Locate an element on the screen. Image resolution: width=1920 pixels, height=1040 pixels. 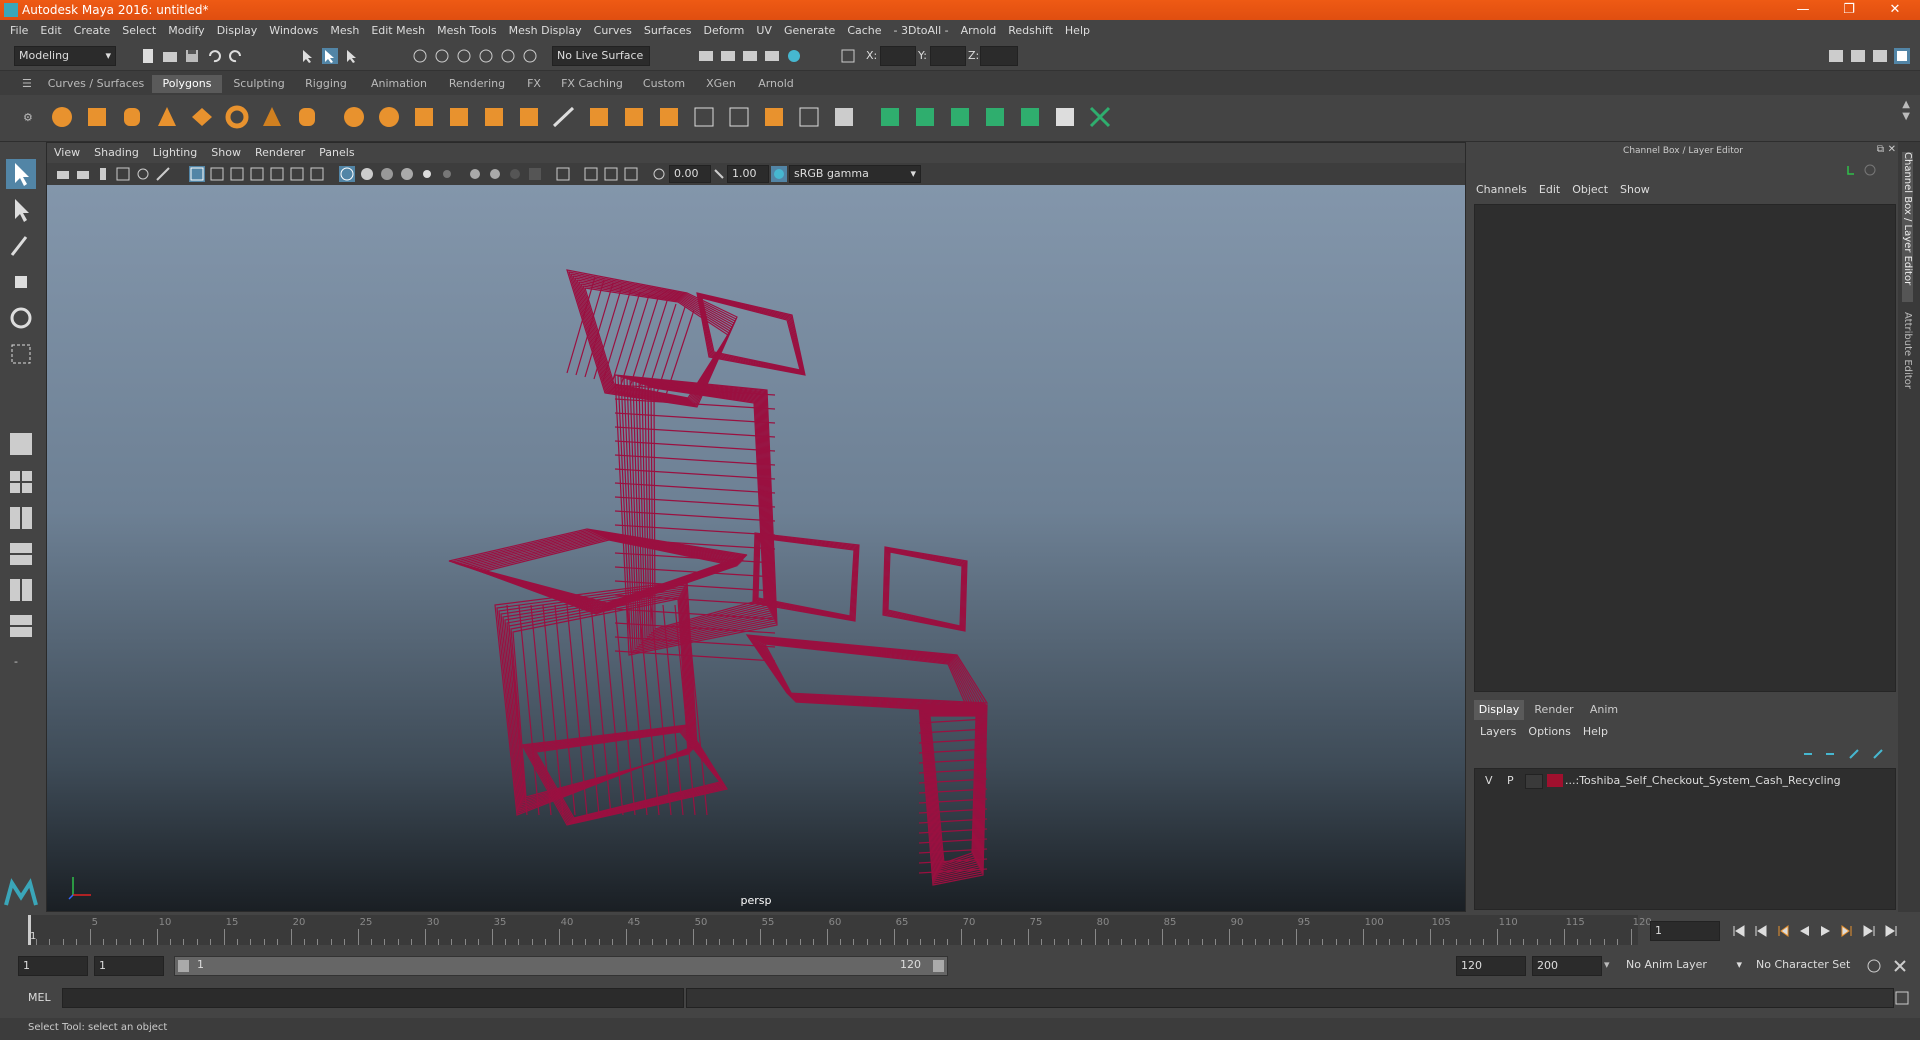
isolate-select-icon is located at coordinates (563, 174).